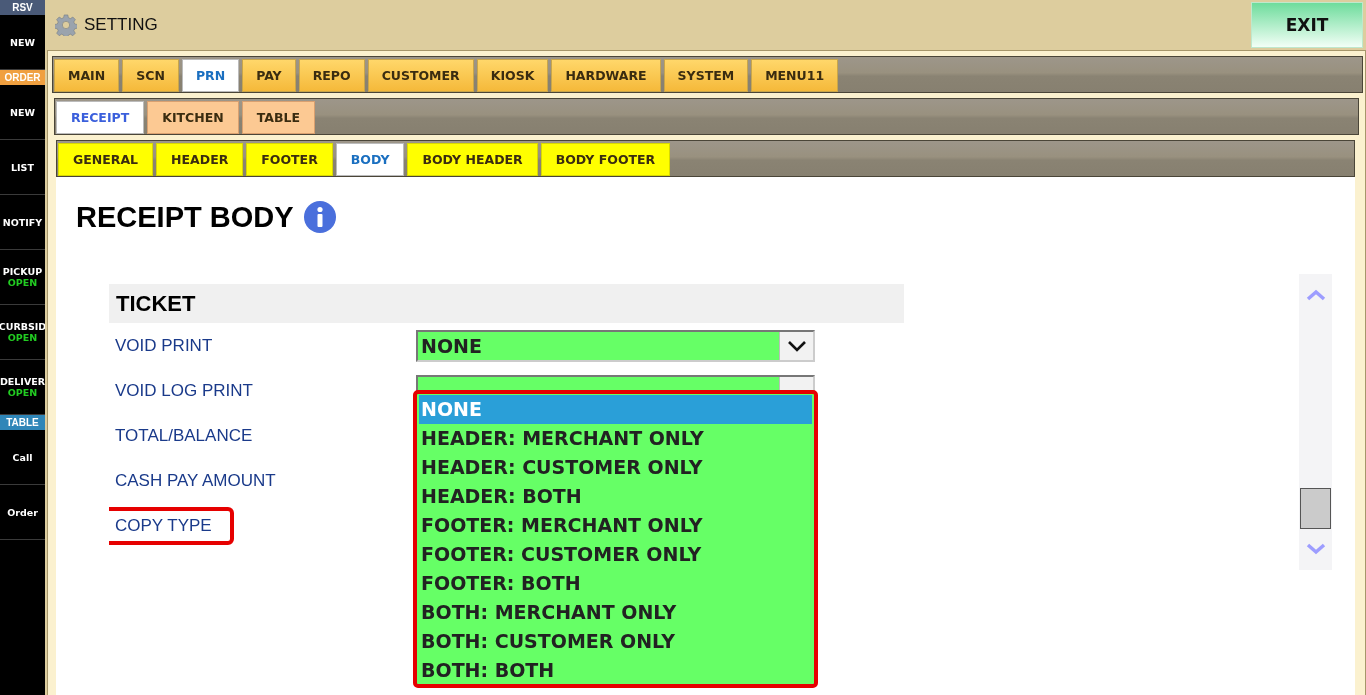 The image size is (1366, 695). Describe the element at coordinates (184, 390) in the screenshot. I see `setting-label: VOID LOG PRINT` at that location.